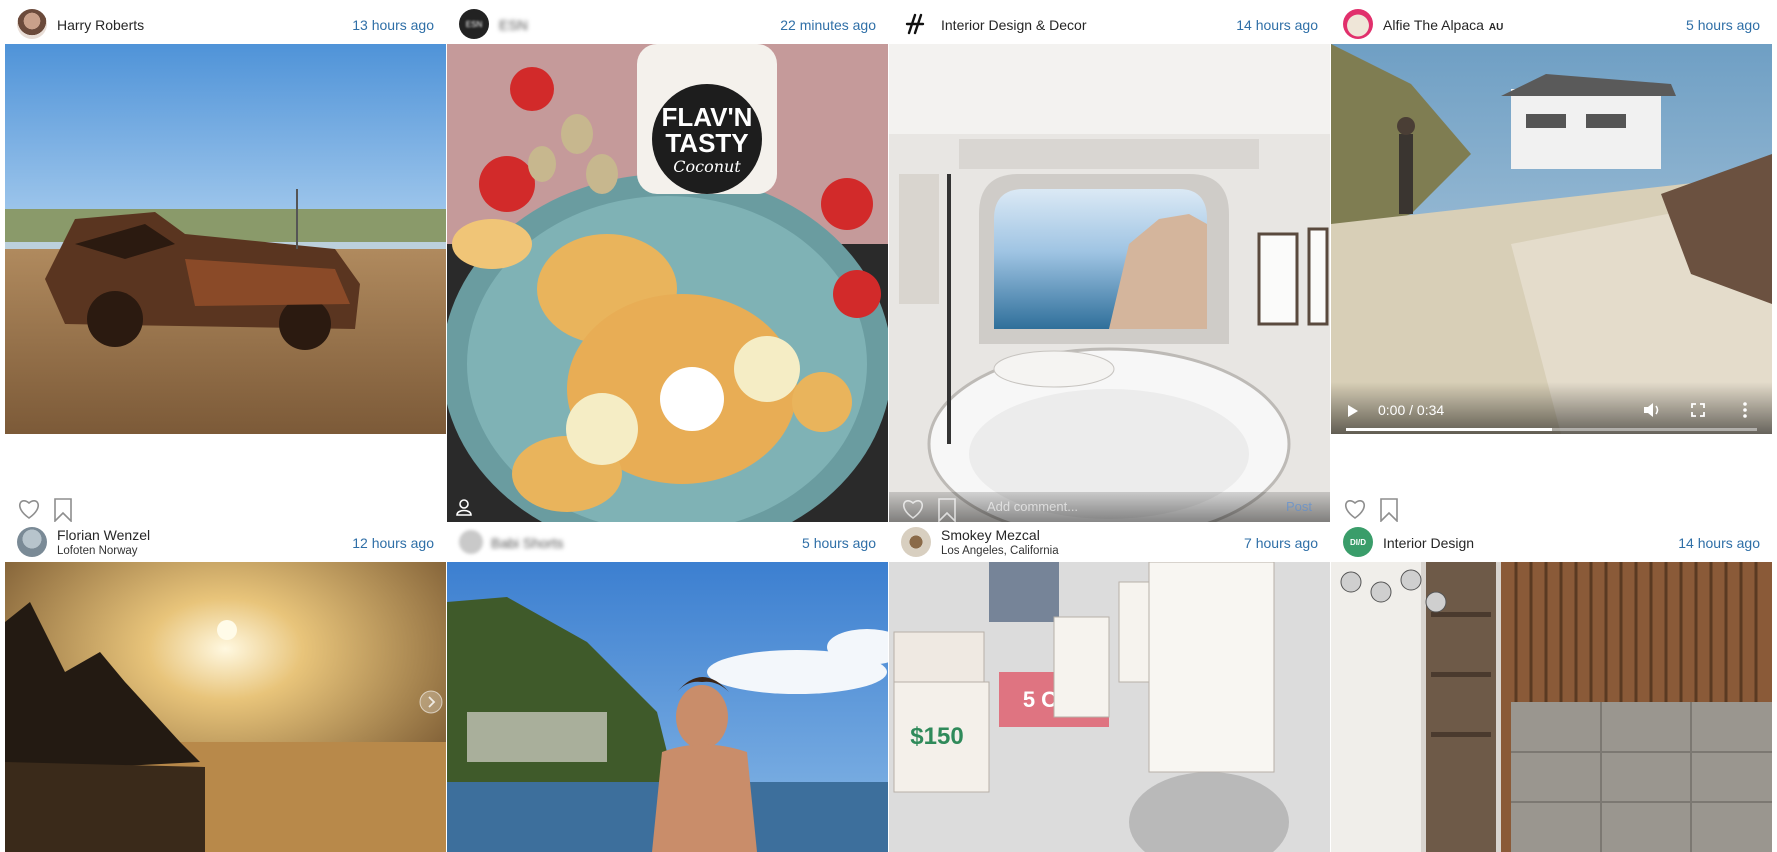 The width and height of the screenshot is (1777, 852). Describe the element at coordinates (667, 542) in the screenshot. I see `post-header: Babi Shorts 5 hours ago` at that location.